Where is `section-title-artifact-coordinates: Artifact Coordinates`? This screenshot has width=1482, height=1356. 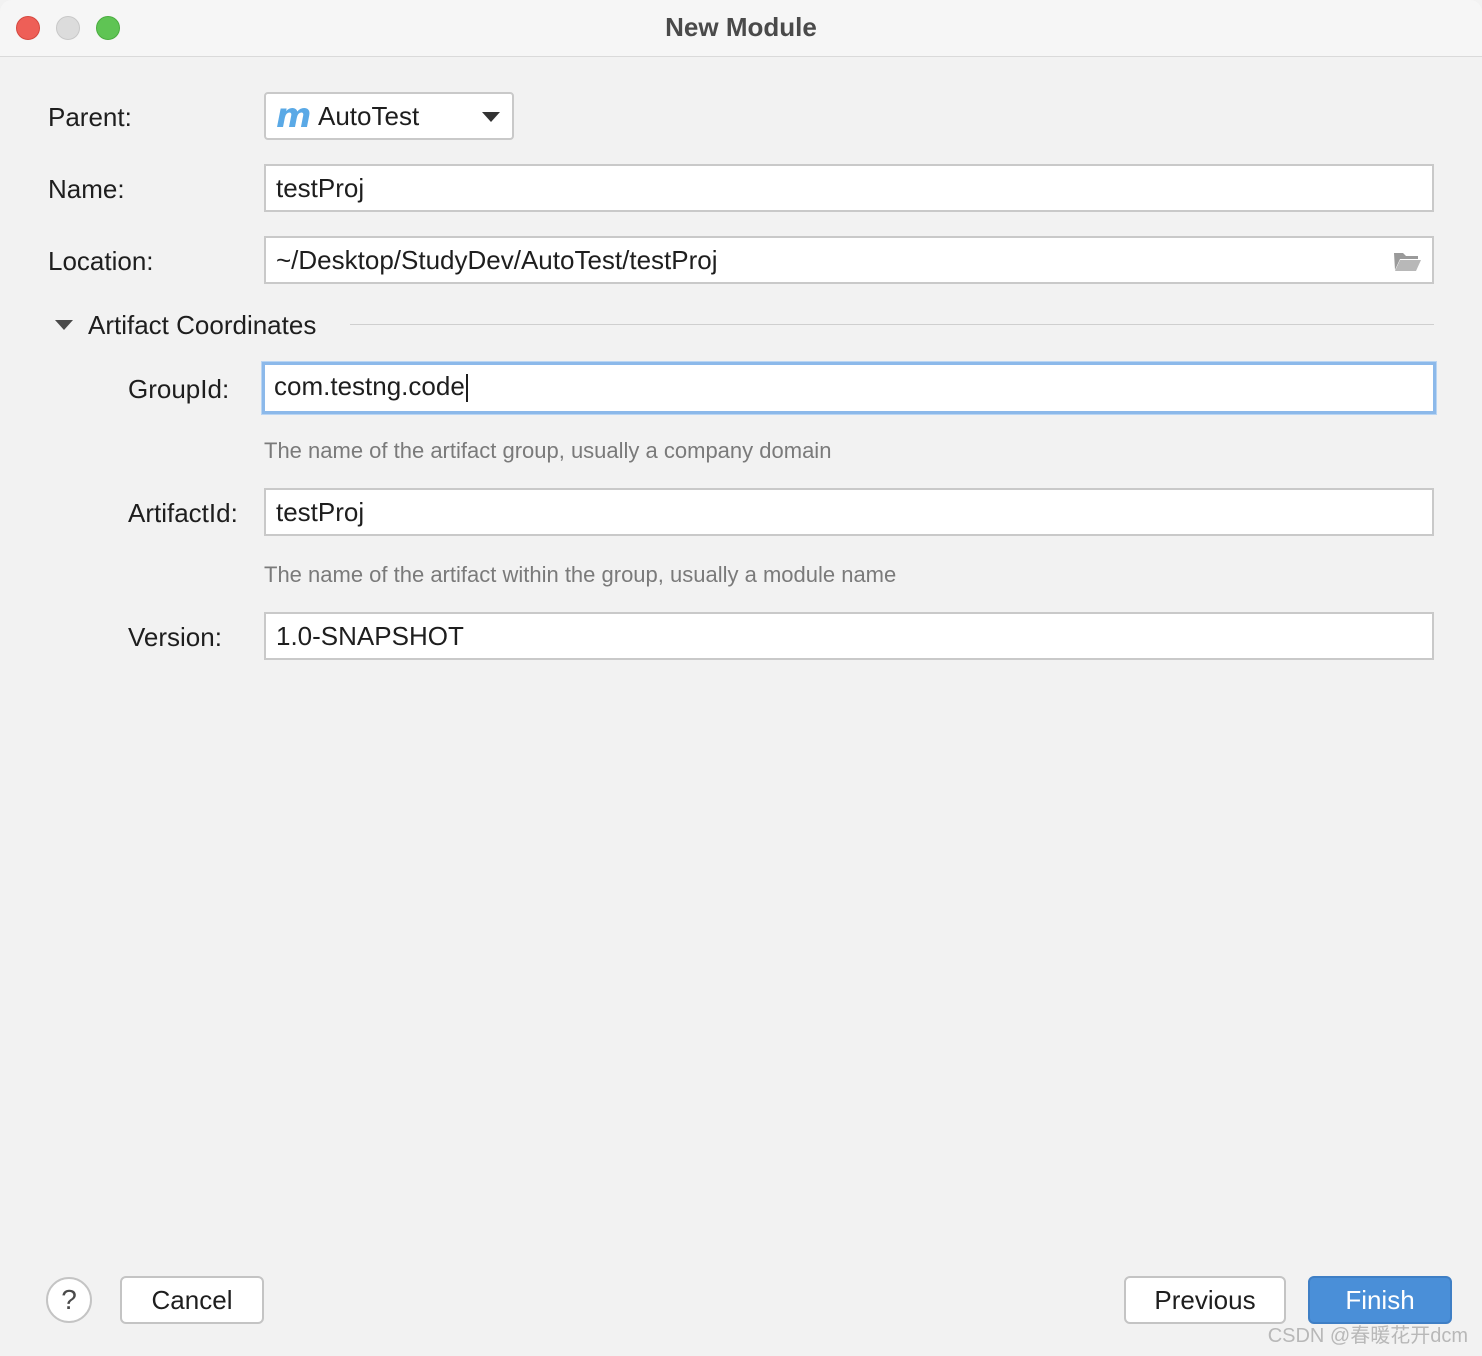
section-title-artifact-coordinates: Artifact Coordinates is located at coordinates (202, 325).